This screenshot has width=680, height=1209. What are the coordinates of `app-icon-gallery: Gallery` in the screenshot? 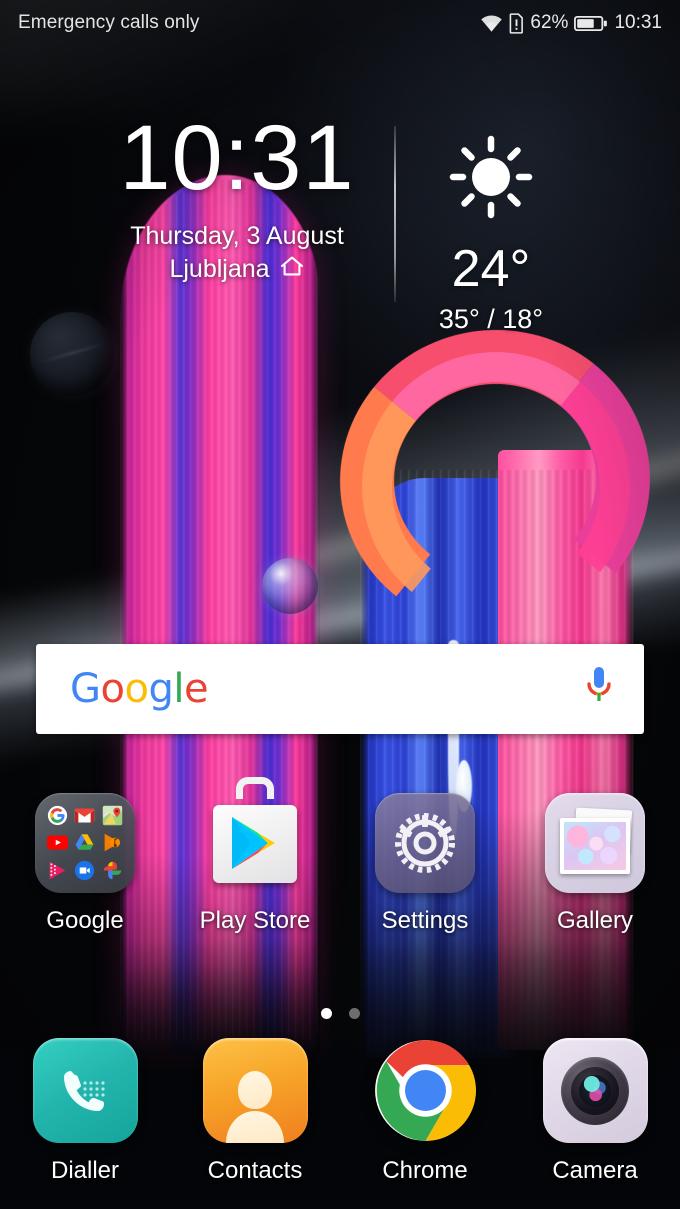 It's located at (595, 864).